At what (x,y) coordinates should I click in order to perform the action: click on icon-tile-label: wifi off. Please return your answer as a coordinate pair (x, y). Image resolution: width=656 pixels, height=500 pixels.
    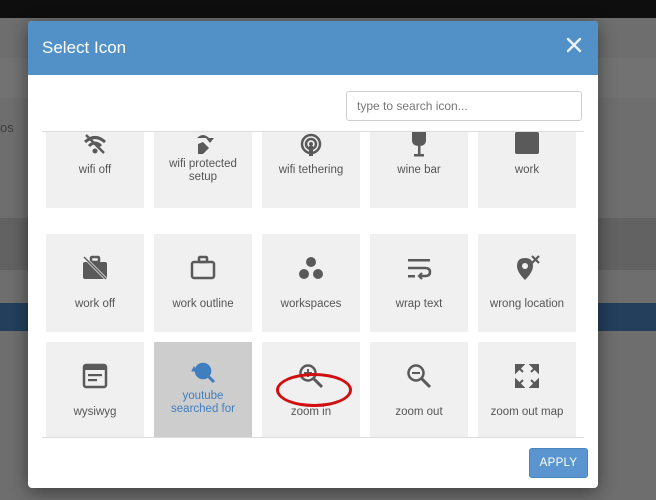
    Looking at the image, I should click on (95, 170).